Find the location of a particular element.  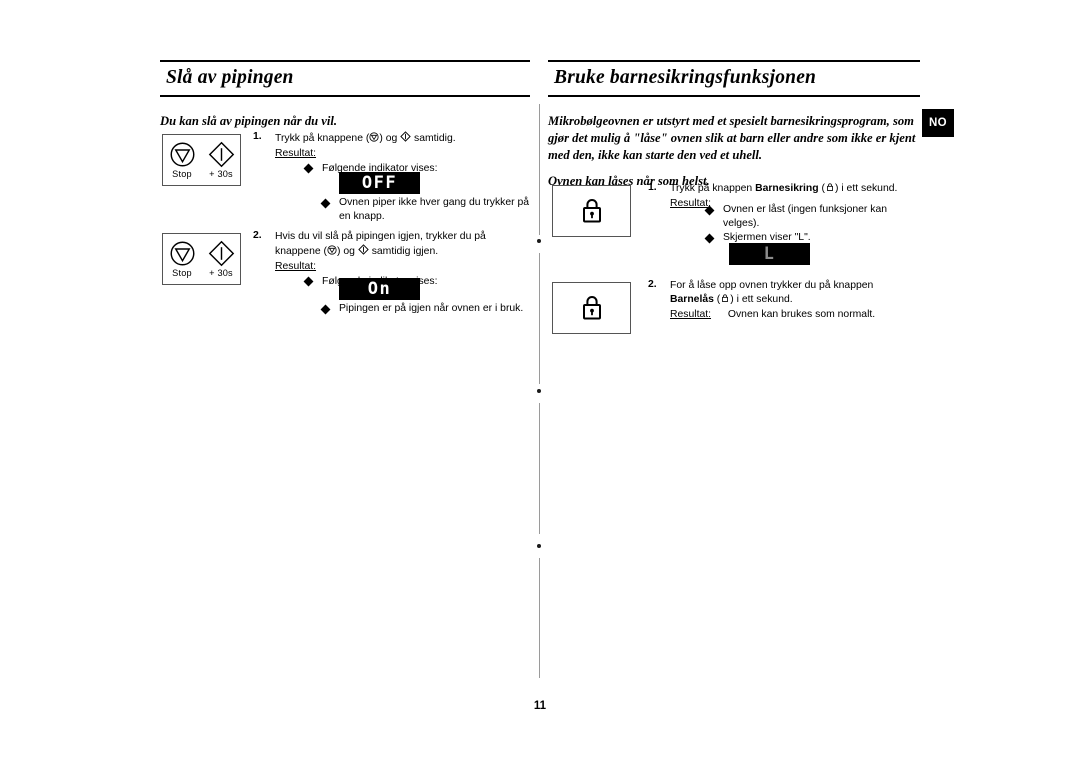

stop-key-2: Stop is located at coordinates (182, 259).